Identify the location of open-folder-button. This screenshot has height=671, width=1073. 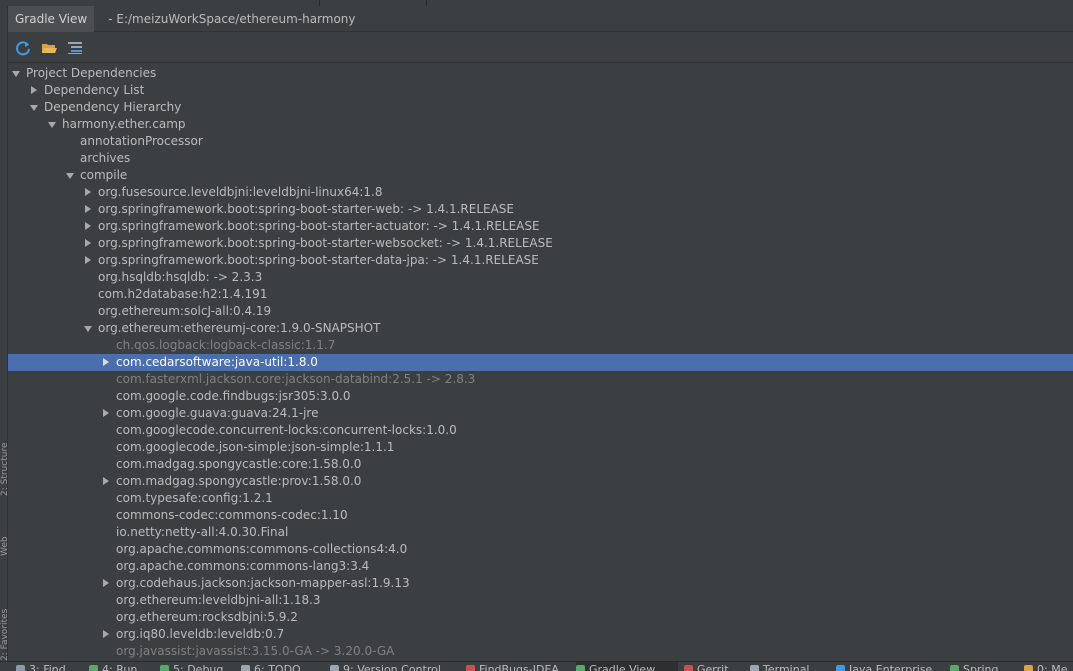
(49, 48).